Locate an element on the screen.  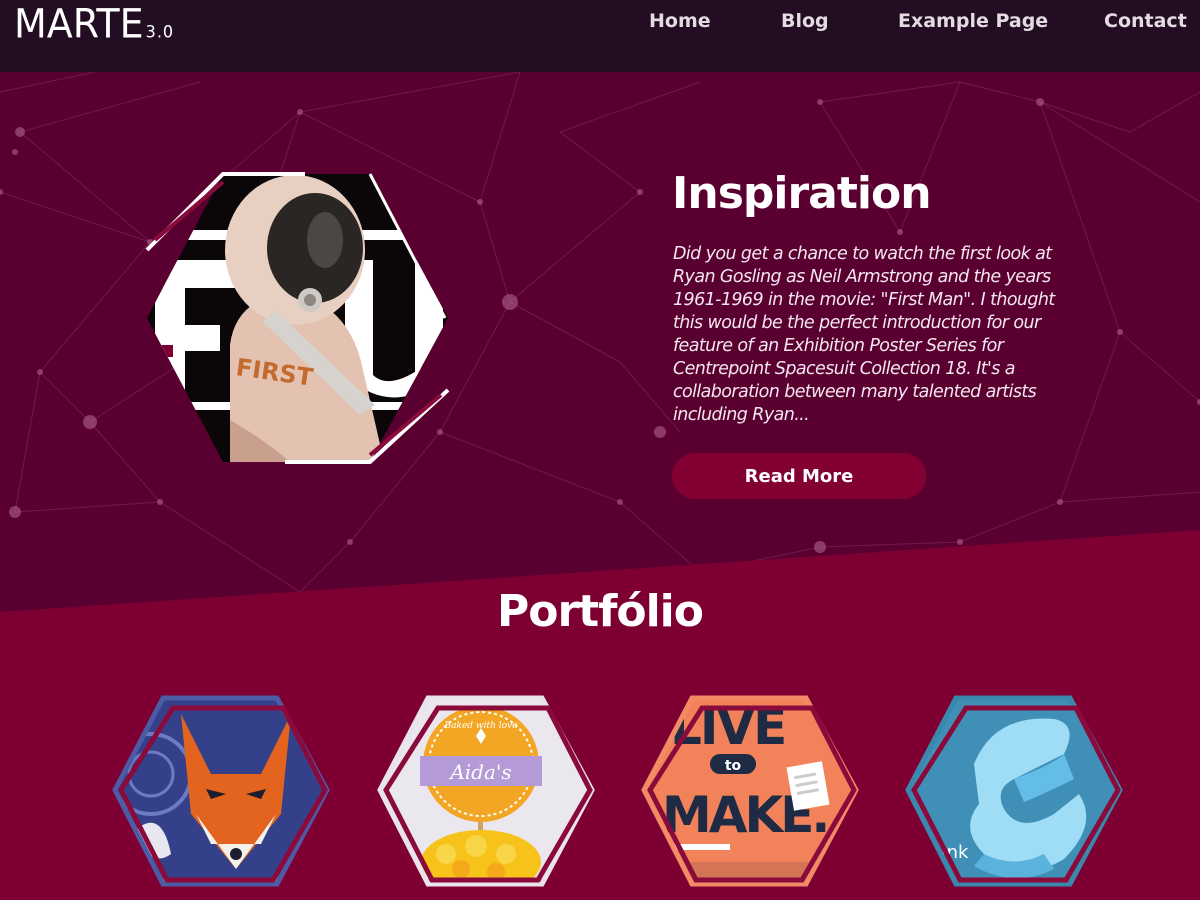
nav-contact-link: Contact is located at coordinates (1145, 21).